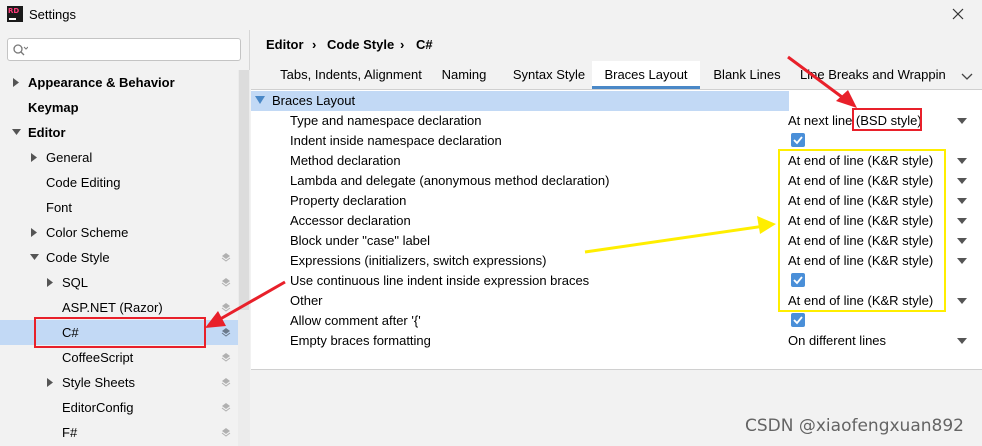  I want to click on tree-item-code-style: Code Style, so click(119, 257).